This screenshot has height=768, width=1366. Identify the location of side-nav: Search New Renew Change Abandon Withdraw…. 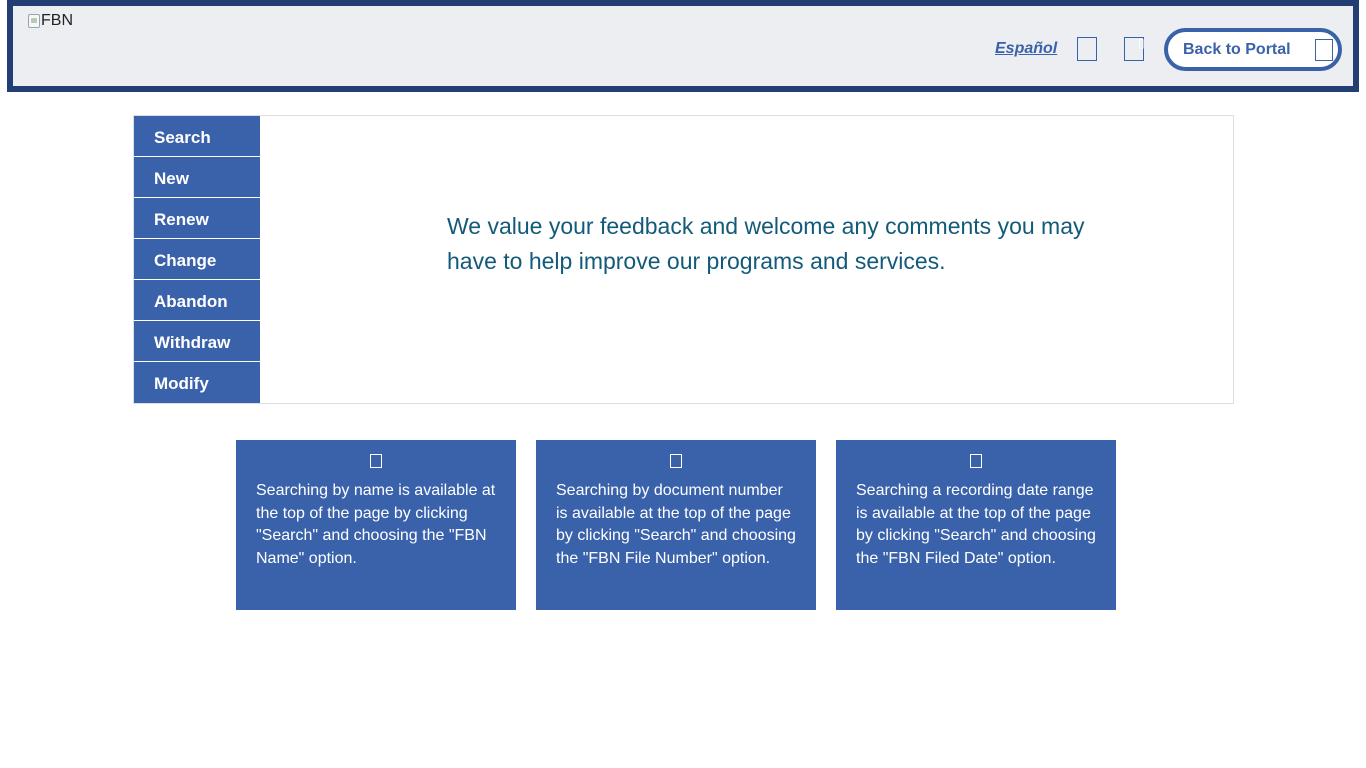
(197, 259).